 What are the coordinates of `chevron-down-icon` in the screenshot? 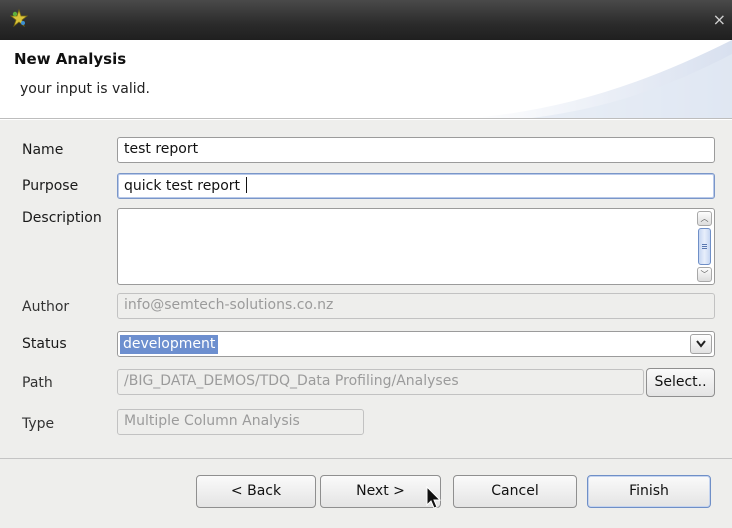 It's located at (701, 344).